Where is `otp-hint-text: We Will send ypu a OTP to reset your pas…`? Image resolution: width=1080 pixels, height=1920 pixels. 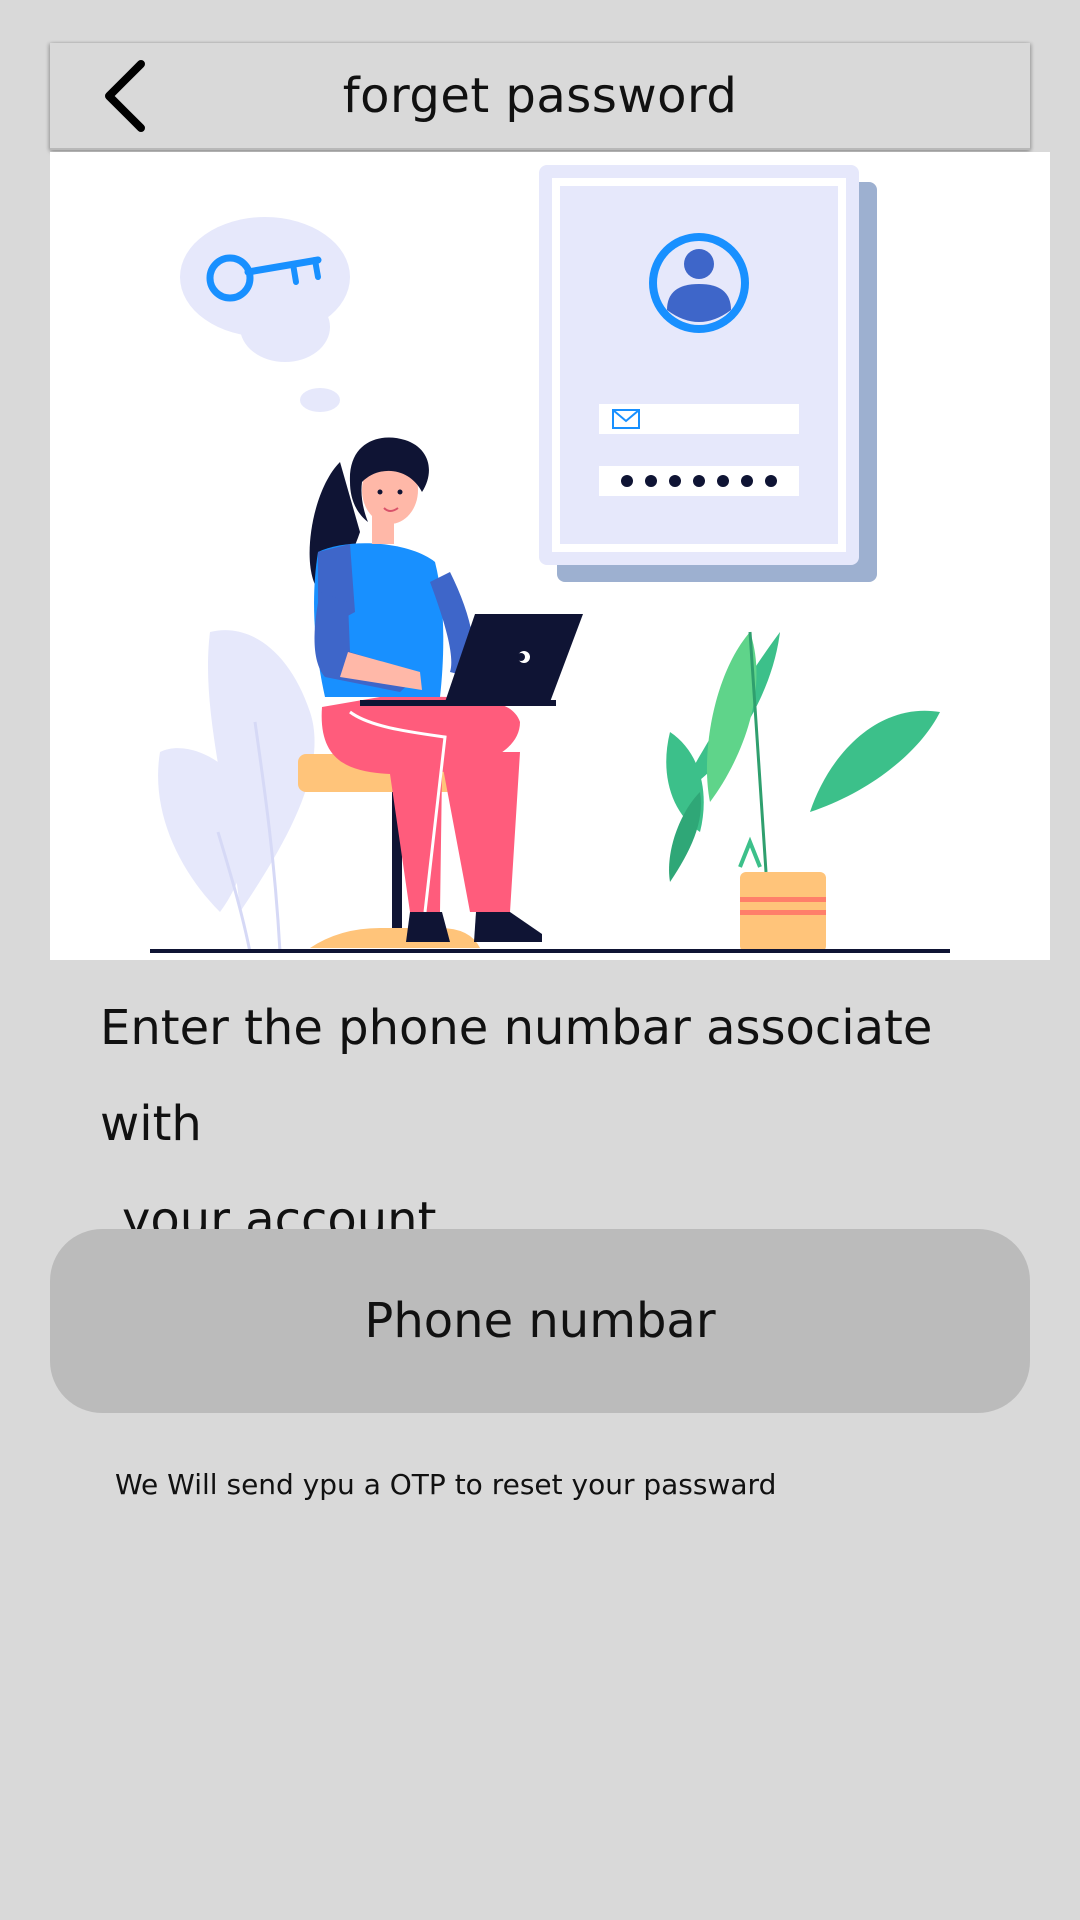 otp-hint-text: We Will send ypu a OTP to reset your pas… is located at coordinates (446, 1484).